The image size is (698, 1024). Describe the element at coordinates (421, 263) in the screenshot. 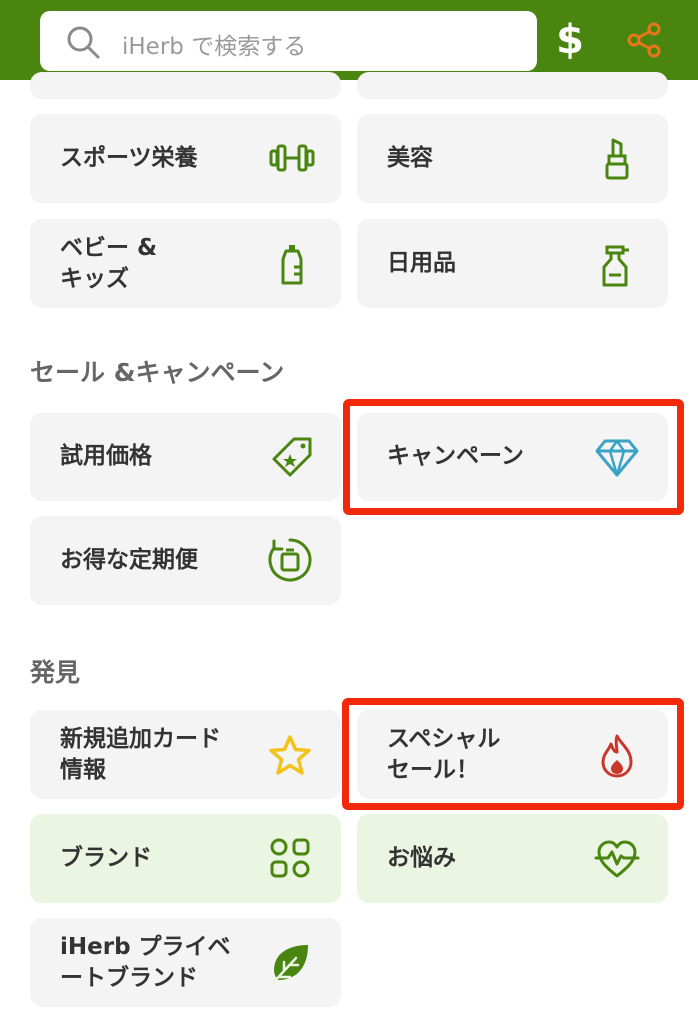

I see `card-label: 日用品` at that location.